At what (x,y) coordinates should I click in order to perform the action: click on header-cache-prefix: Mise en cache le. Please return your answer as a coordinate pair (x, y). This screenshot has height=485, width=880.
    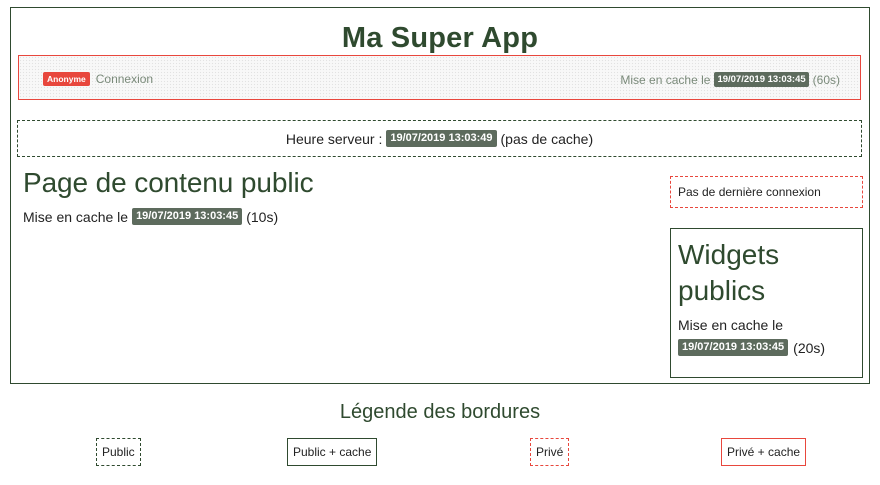
    Looking at the image, I should click on (665, 79).